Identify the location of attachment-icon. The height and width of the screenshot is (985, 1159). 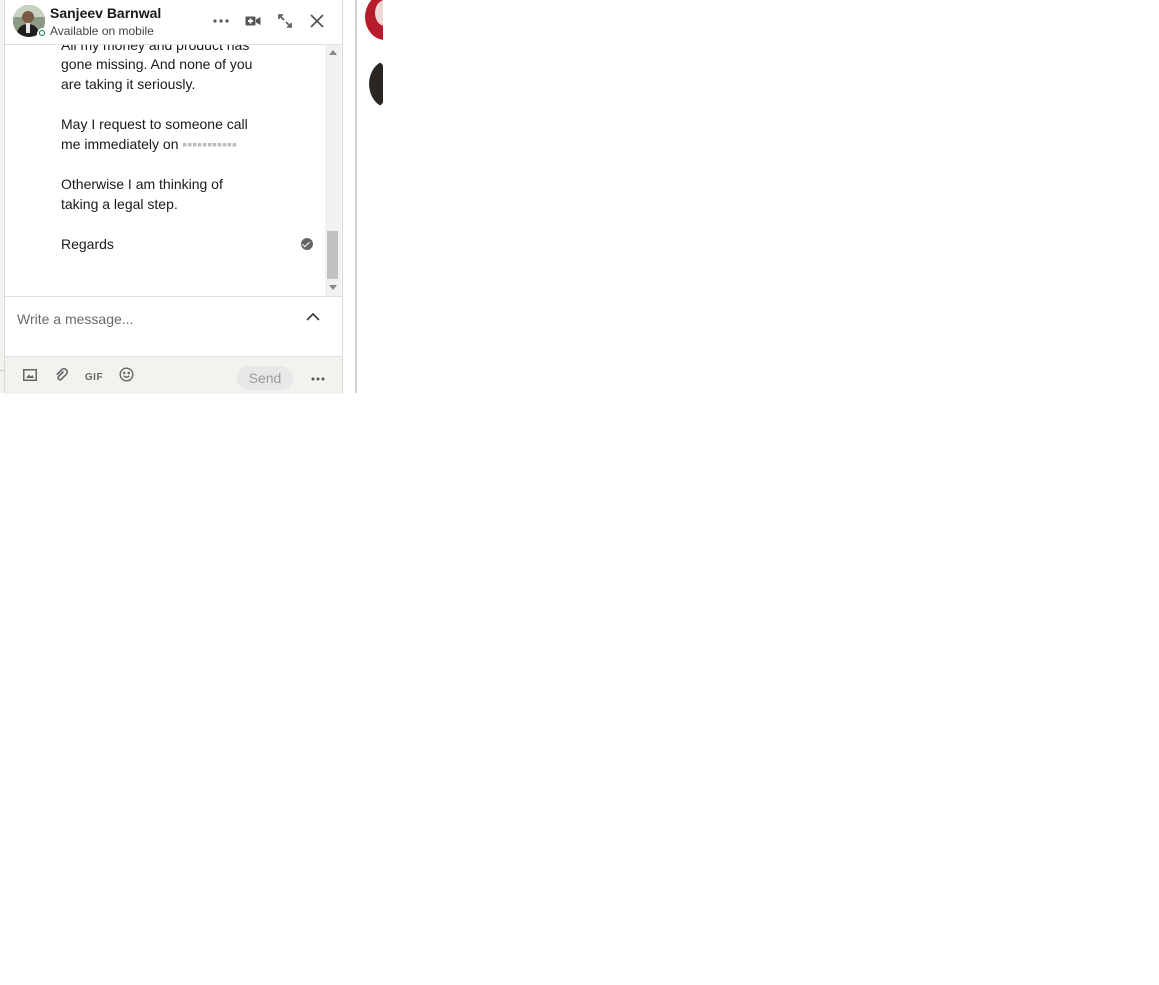
(62, 377).